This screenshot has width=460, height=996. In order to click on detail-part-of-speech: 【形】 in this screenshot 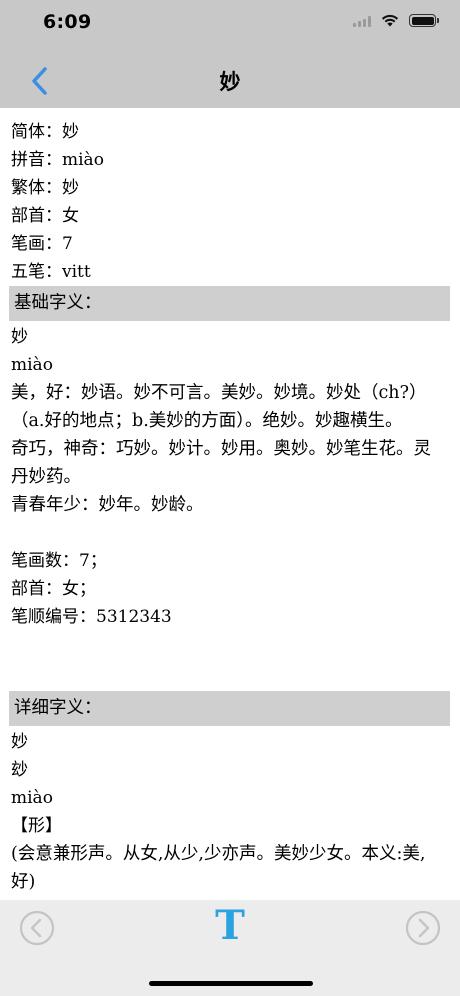, I will do `click(36, 826)`.